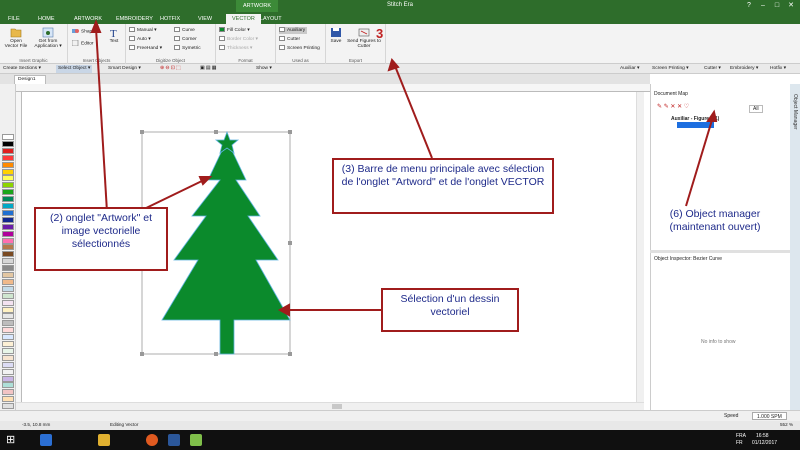  Describe the element at coordinates (450, 310) in the screenshot. I see `annotation-vector-selection: Sélection d'un dessin vectoriel` at that location.